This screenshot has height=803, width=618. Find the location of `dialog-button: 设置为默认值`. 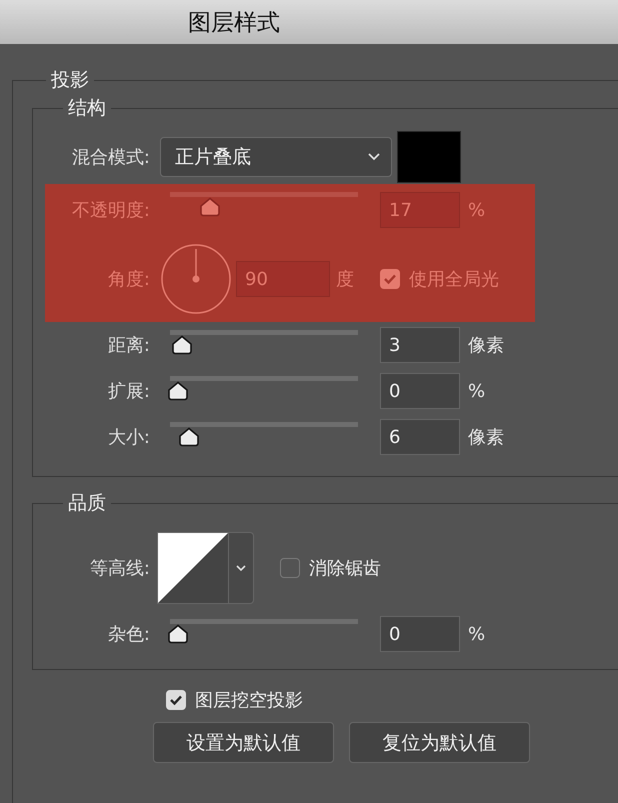

dialog-button: 设置为默认值 is located at coordinates (243, 742).